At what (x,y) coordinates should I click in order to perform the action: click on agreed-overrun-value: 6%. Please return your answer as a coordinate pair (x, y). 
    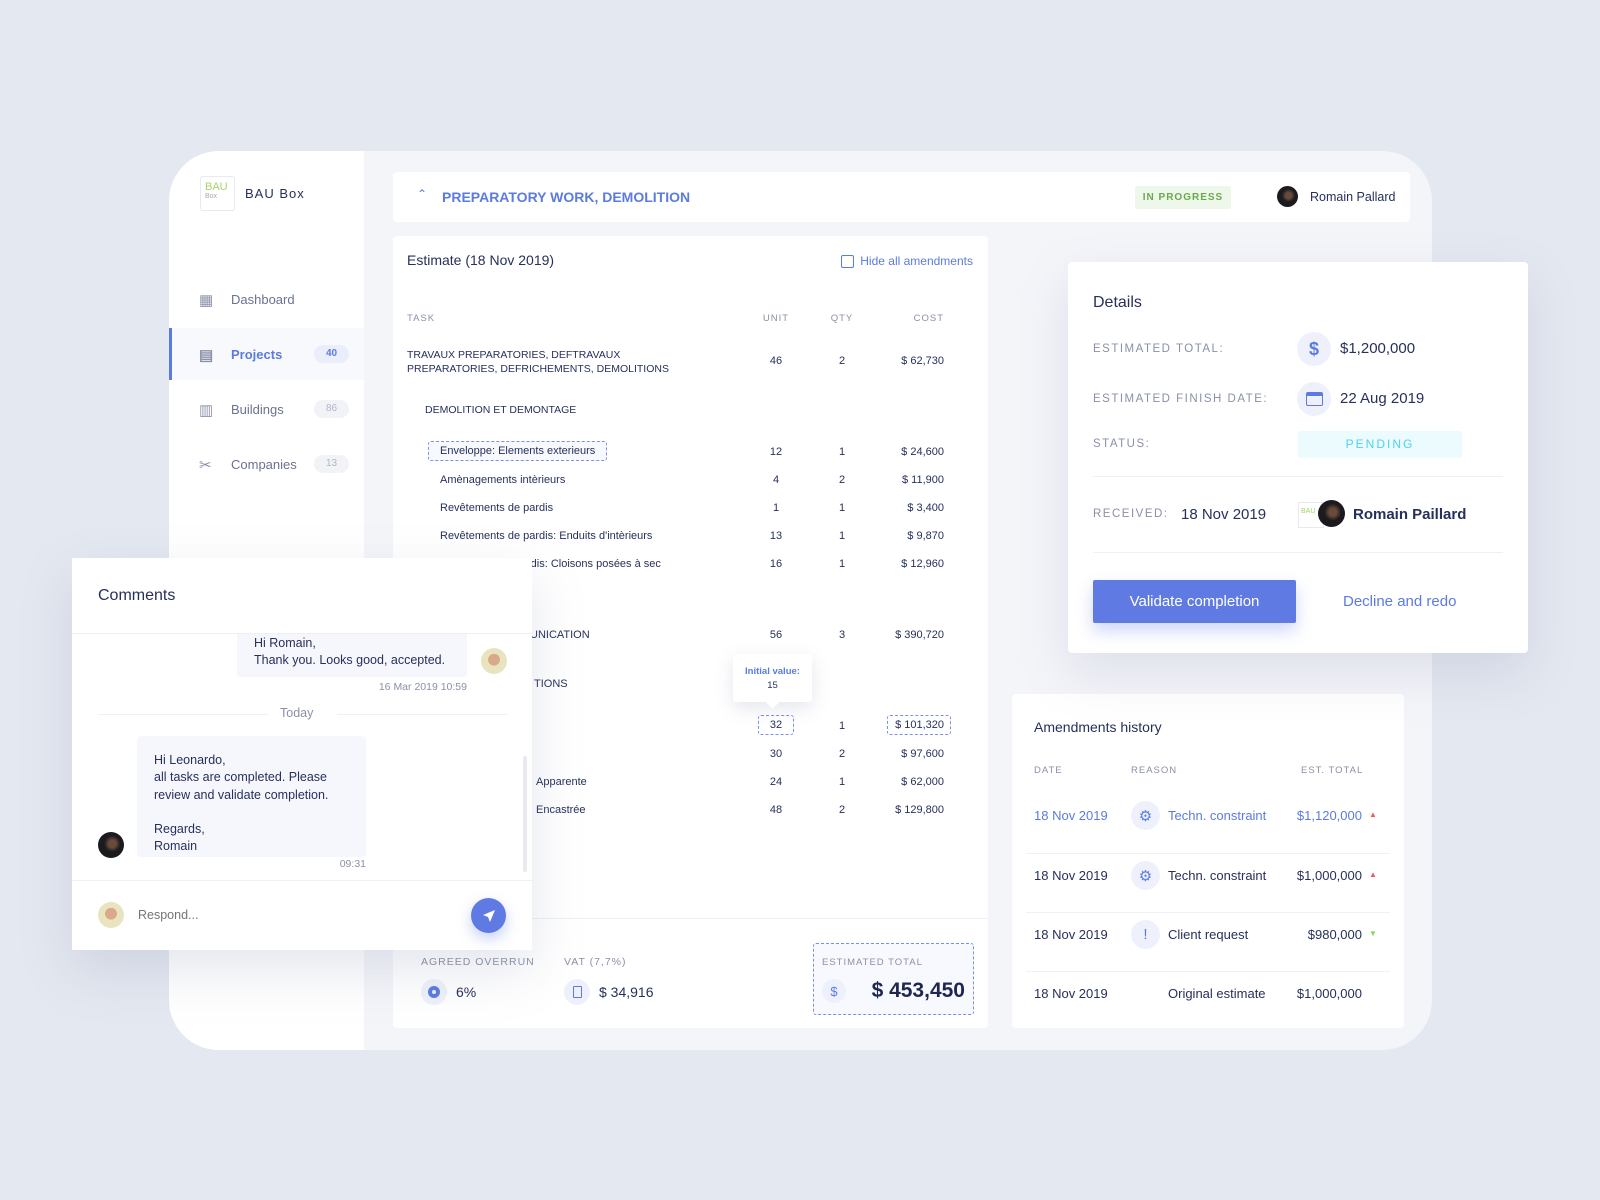
    Looking at the image, I should click on (466, 992).